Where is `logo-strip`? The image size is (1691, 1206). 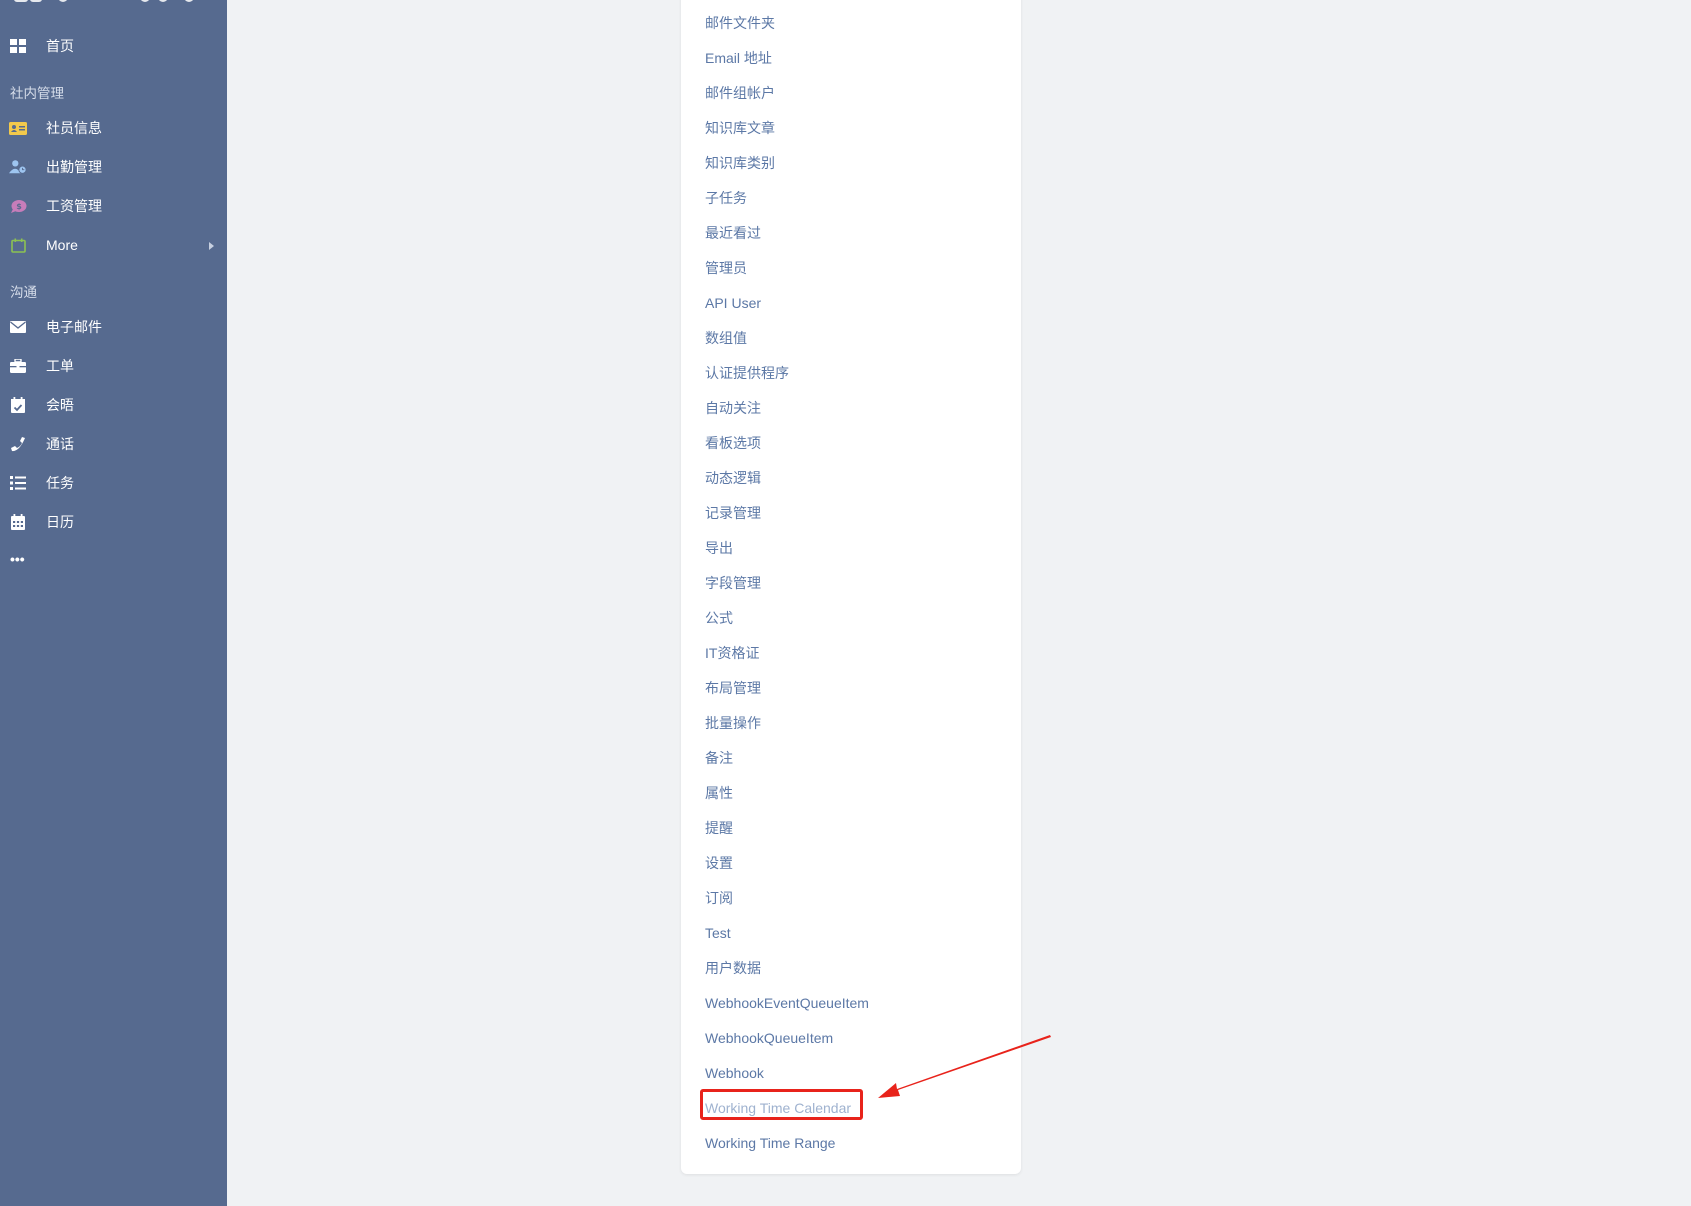 logo-strip is located at coordinates (113, 2).